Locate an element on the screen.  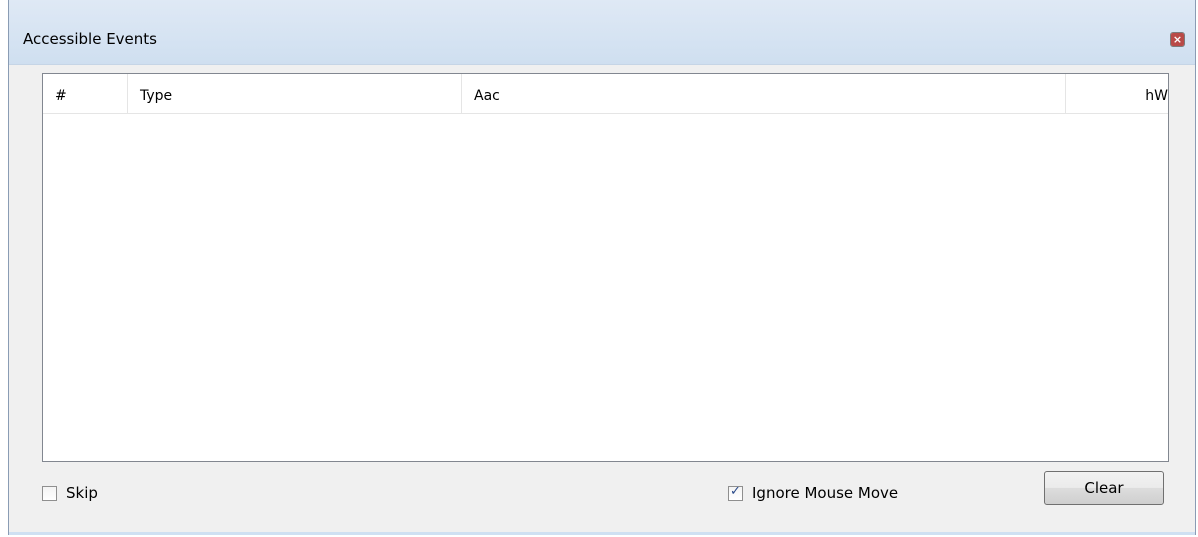
column-header-number: # is located at coordinates (85, 93).